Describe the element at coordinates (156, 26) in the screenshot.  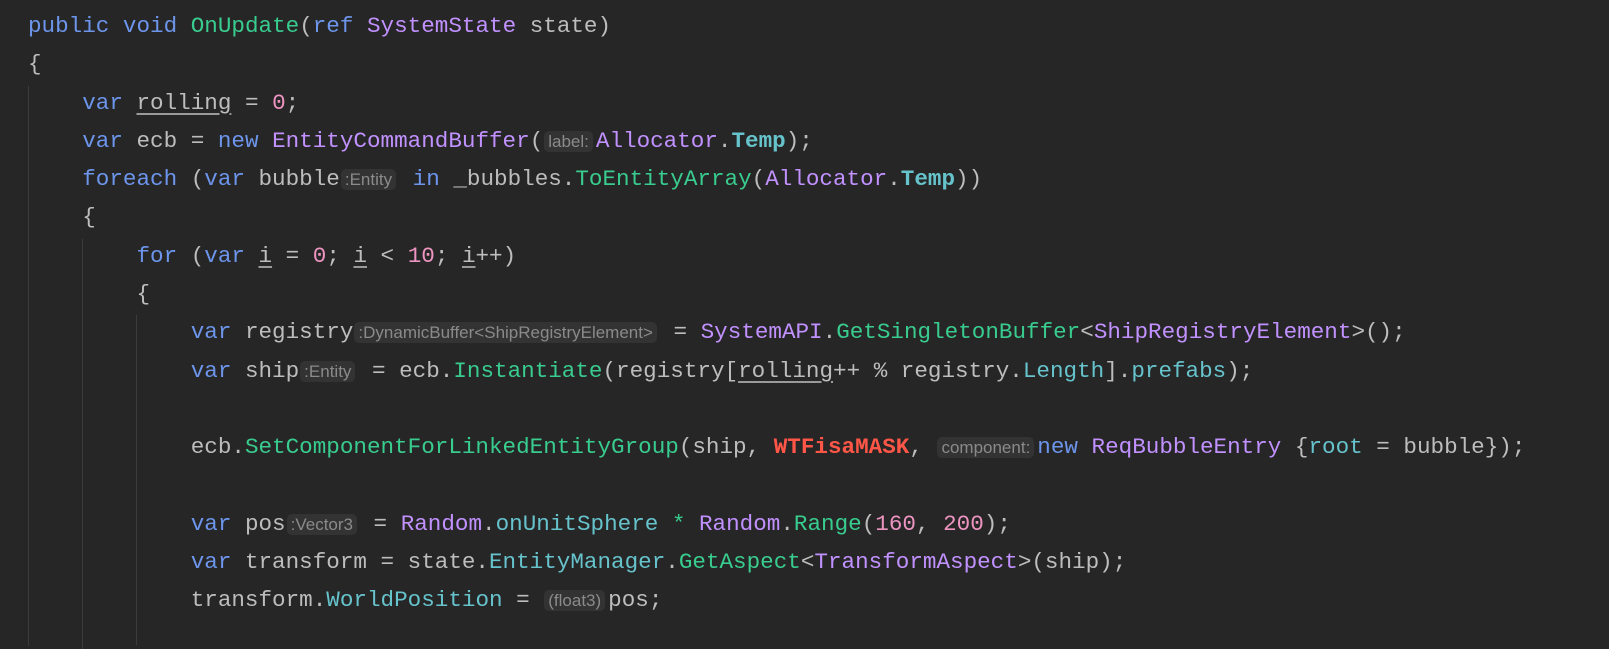
I see `keyword: void` at that location.